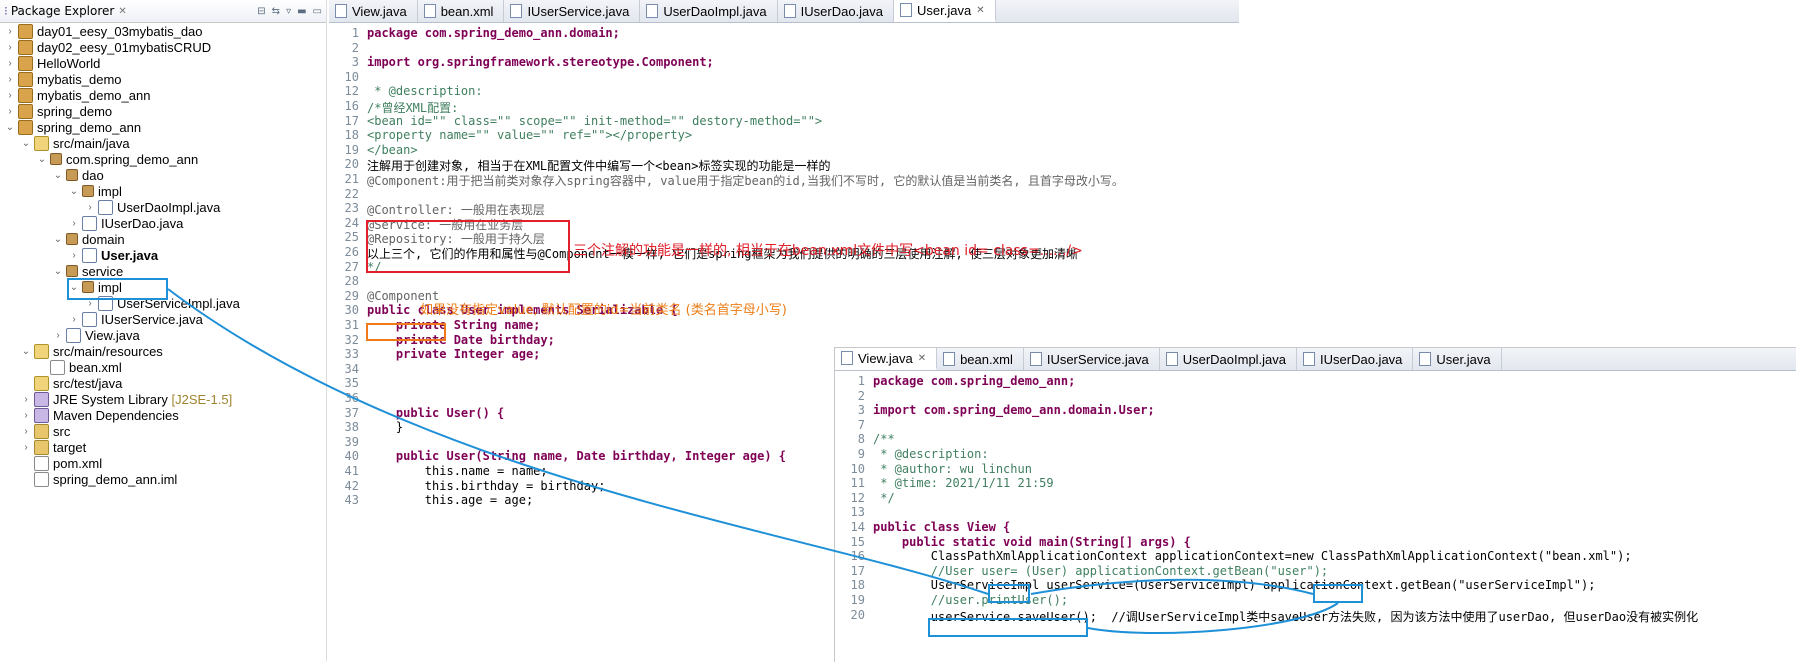  I want to click on tree-item-label: service, so click(103, 271).